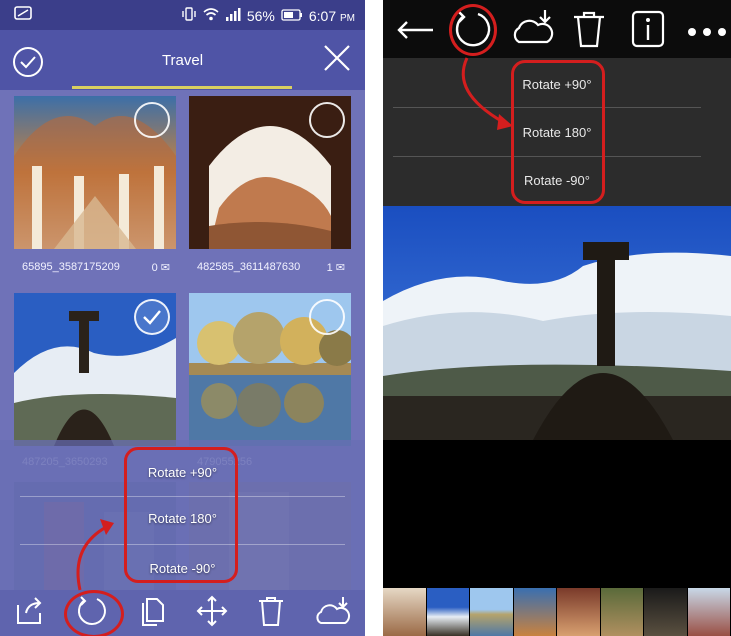 The width and height of the screenshot is (731, 636). What do you see at coordinates (271, 267) in the screenshot?
I see `photo-caption: 482585_3611487630 1 ✉` at bounding box center [271, 267].